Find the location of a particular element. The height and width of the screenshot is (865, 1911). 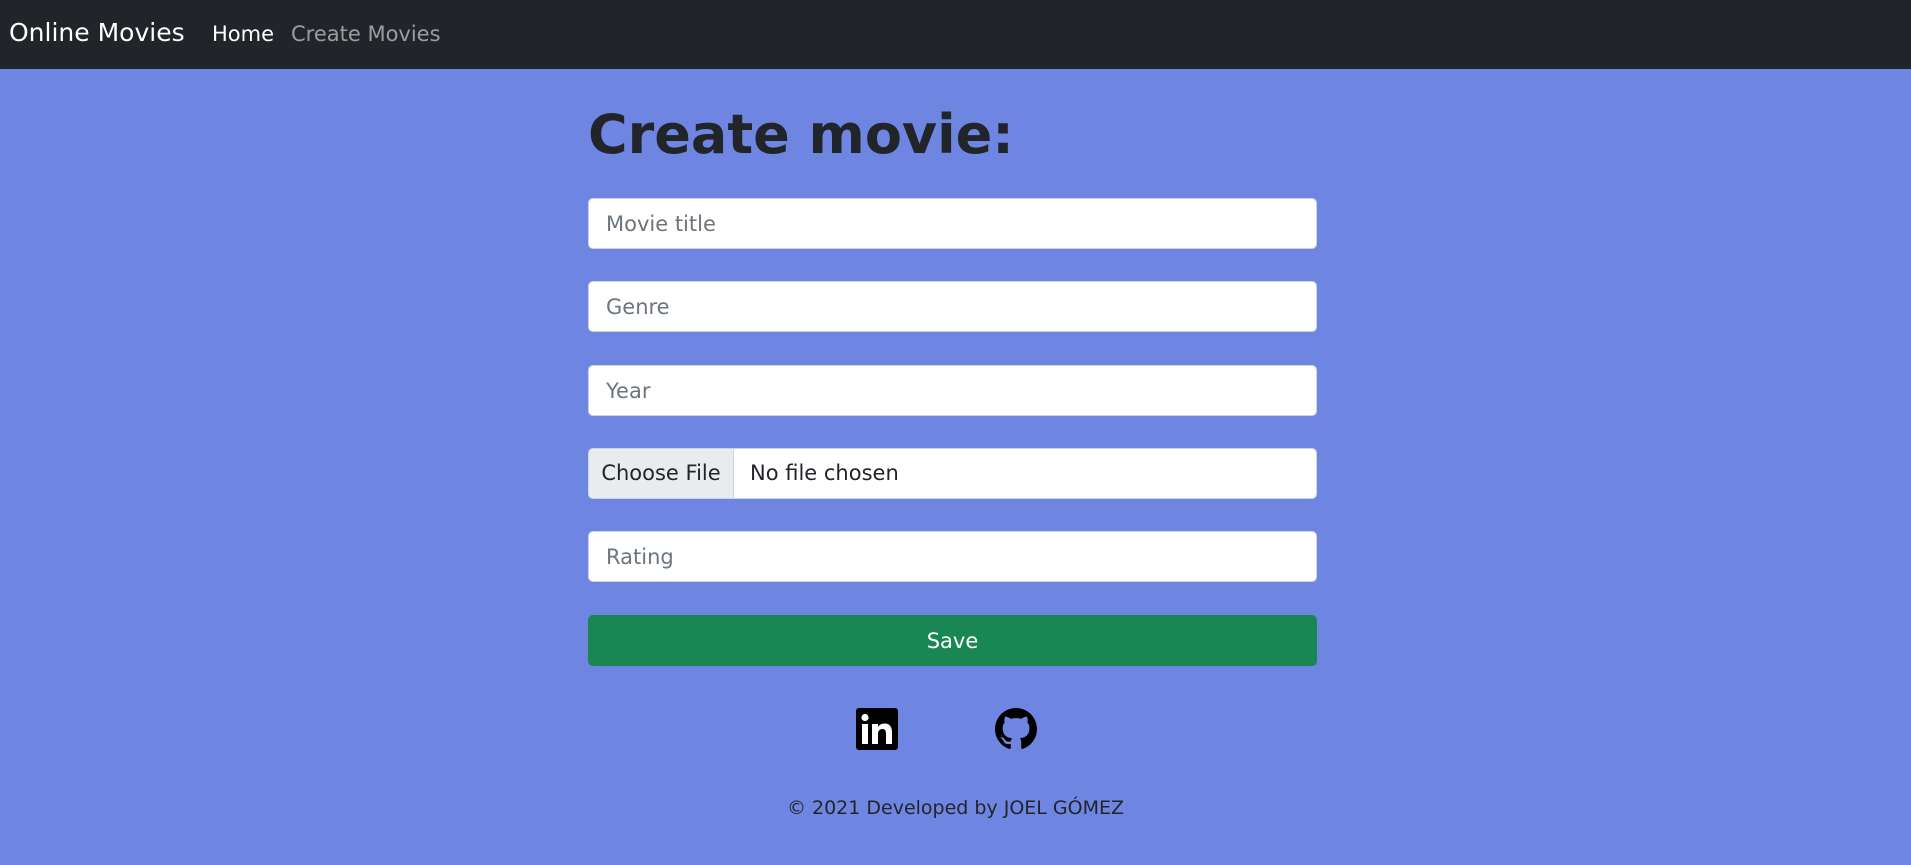

github-icon is located at coordinates (1016, 728).